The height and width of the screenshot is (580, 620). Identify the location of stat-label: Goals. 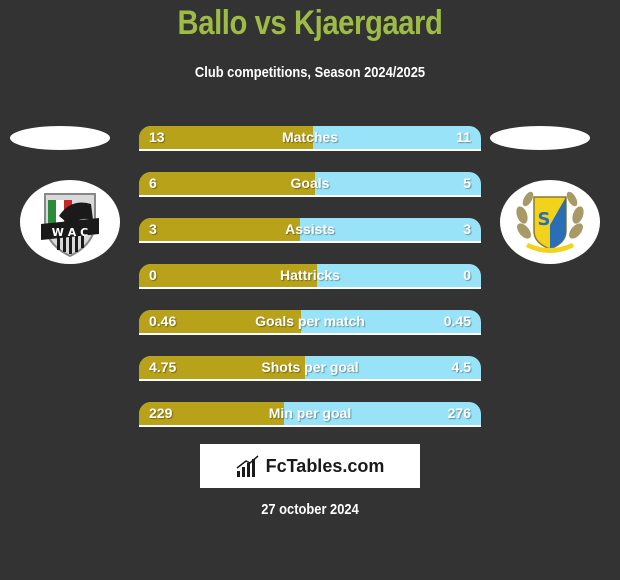
(310, 183).